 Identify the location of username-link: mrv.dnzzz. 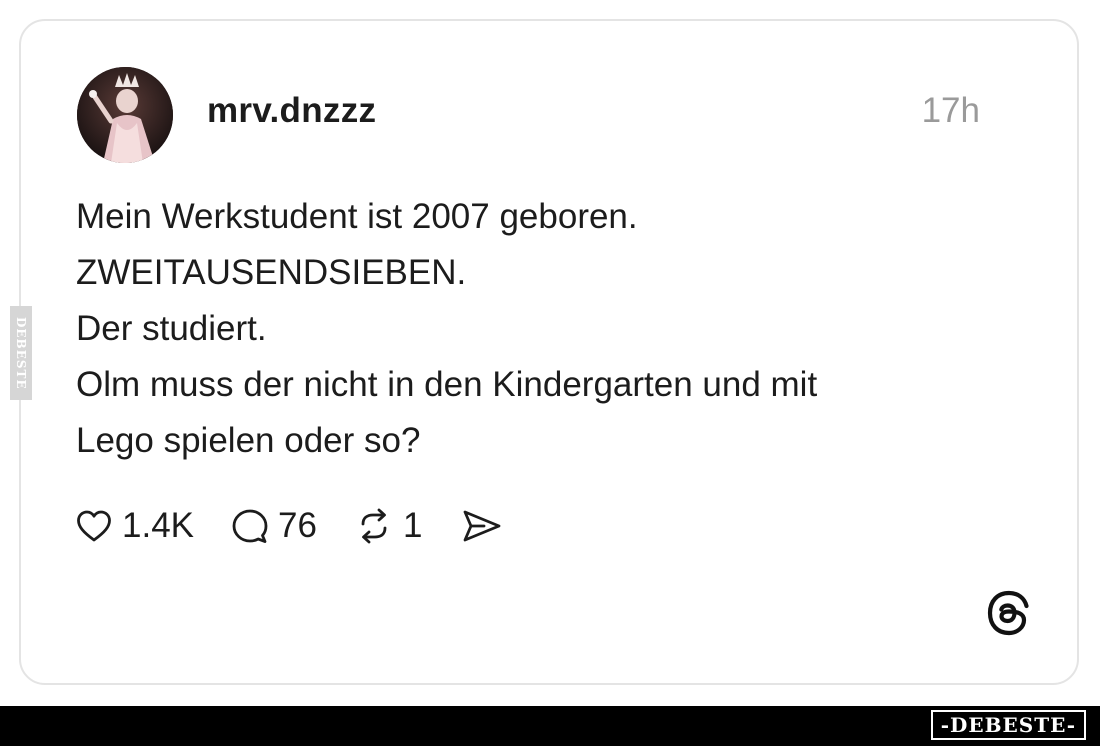
(291, 111).